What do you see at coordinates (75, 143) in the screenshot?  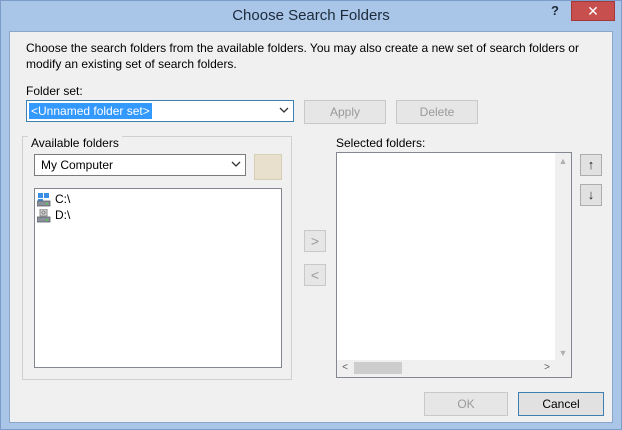 I see `available-folders-label: Available folders` at bounding box center [75, 143].